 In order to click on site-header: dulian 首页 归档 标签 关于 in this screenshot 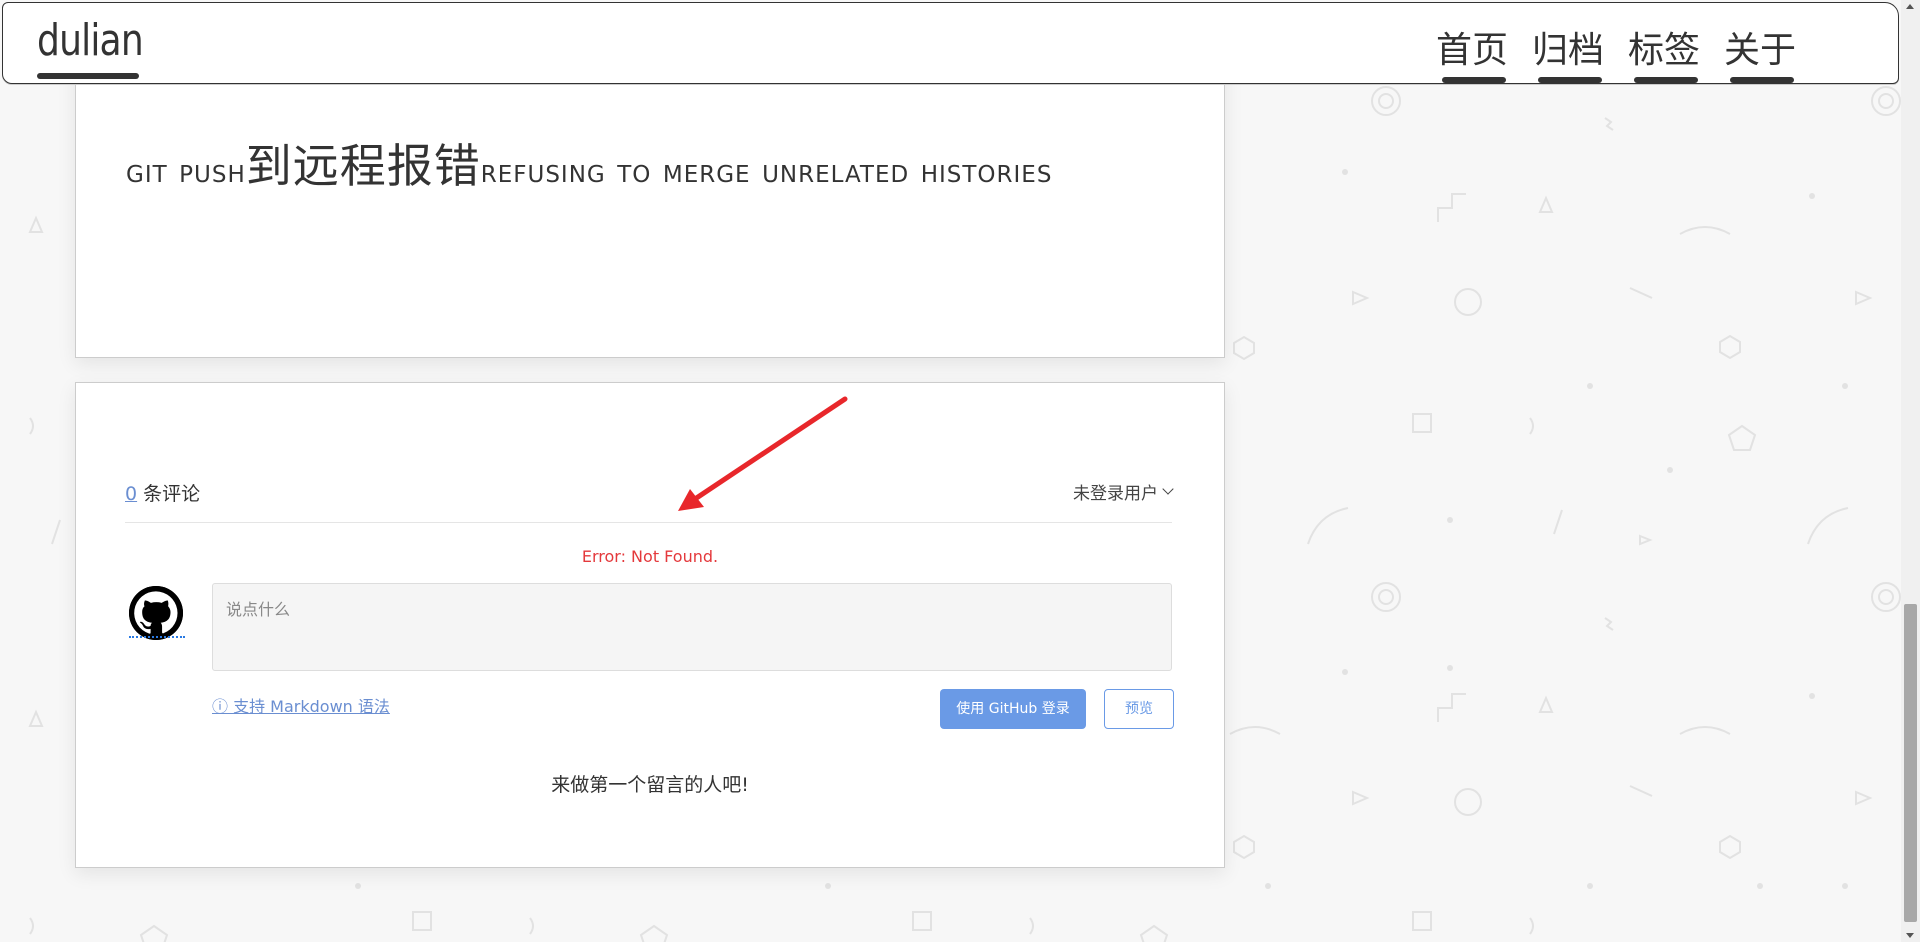, I will do `click(950, 43)`.